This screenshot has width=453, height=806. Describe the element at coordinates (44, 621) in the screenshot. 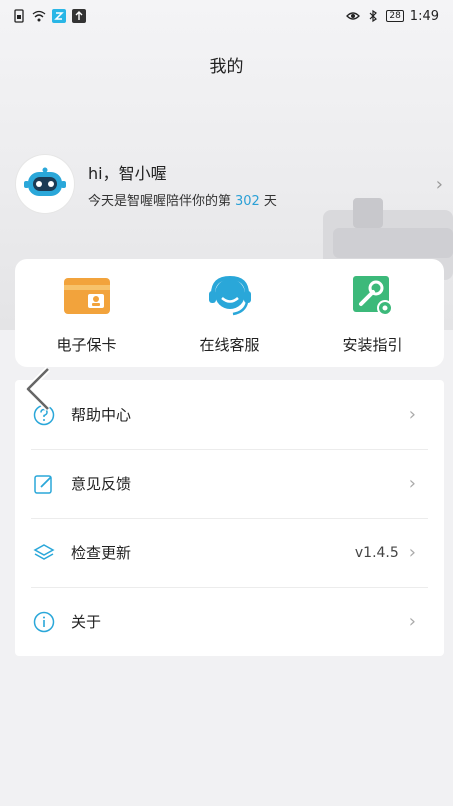

I see `info-icon` at that location.